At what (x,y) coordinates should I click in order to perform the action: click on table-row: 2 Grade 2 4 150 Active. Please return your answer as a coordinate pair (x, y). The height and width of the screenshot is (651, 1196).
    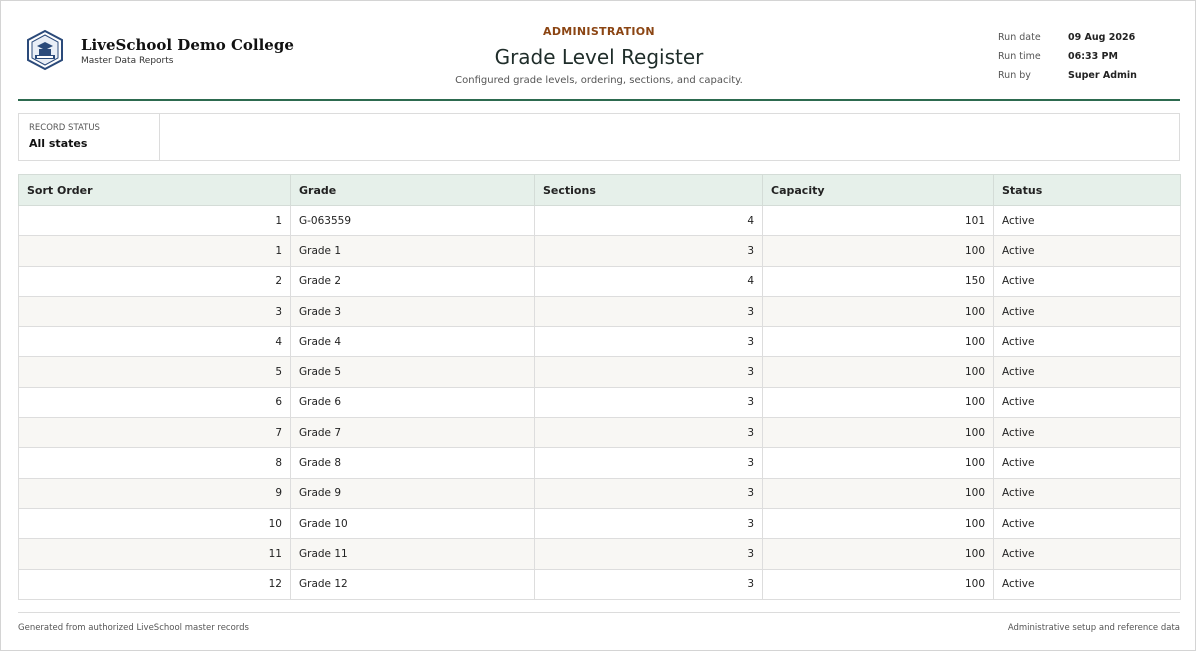
    Looking at the image, I should click on (599, 281).